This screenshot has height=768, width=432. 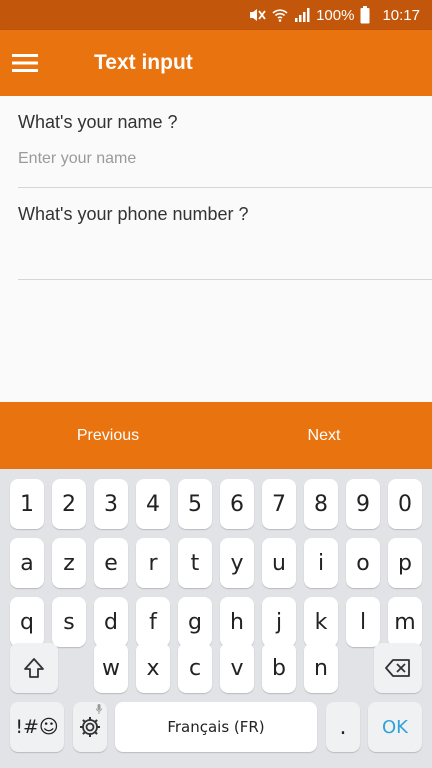 I want to click on key-m: m, so click(x=405, y=622).